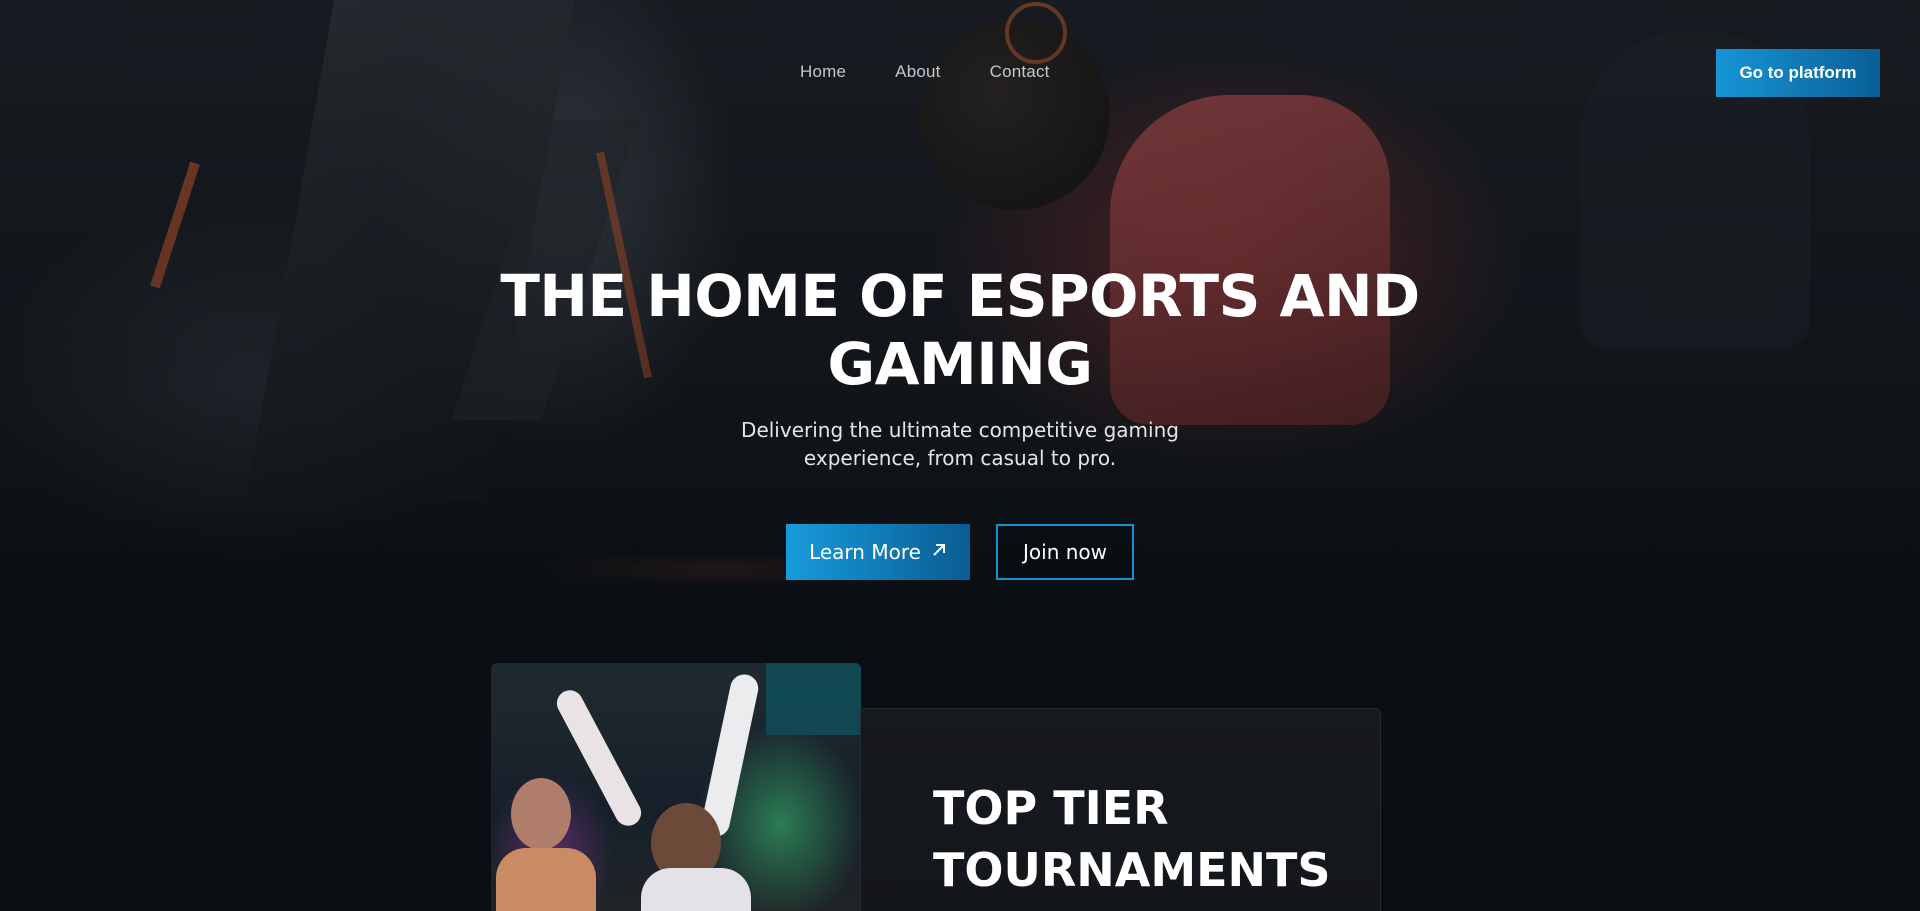  What do you see at coordinates (1798, 73) in the screenshot?
I see `go-to-platform-button: Go to platform` at bounding box center [1798, 73].